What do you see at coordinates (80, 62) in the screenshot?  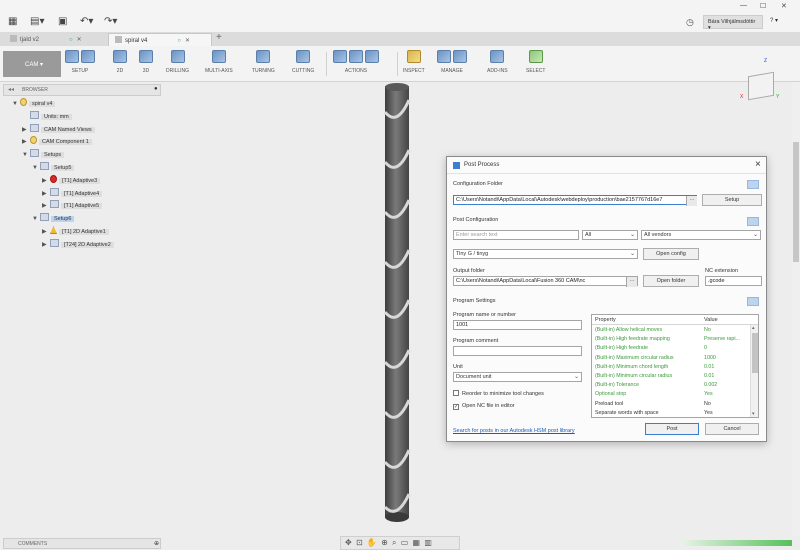 I see `toolgroup-setup: SETUP` at bounding box center [80, 62].